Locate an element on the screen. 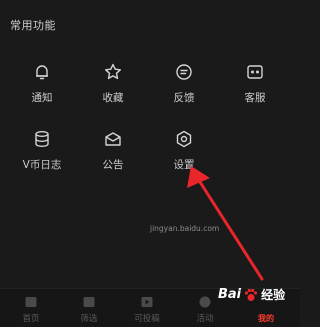 This screenshot has width=320, height=327. function-favorites: 收藏 is located at coordinates (113, 86).